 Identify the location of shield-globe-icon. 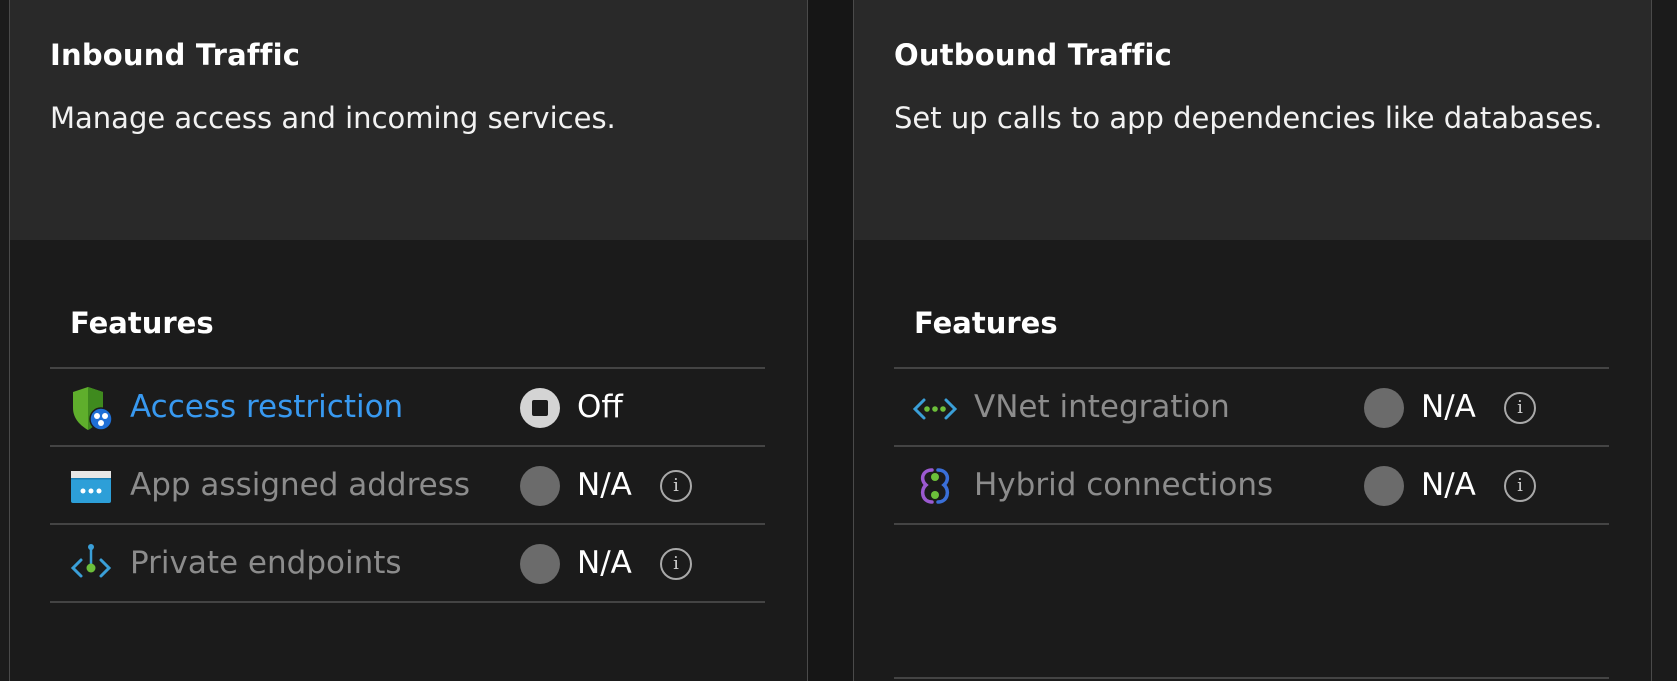
(93, 409).